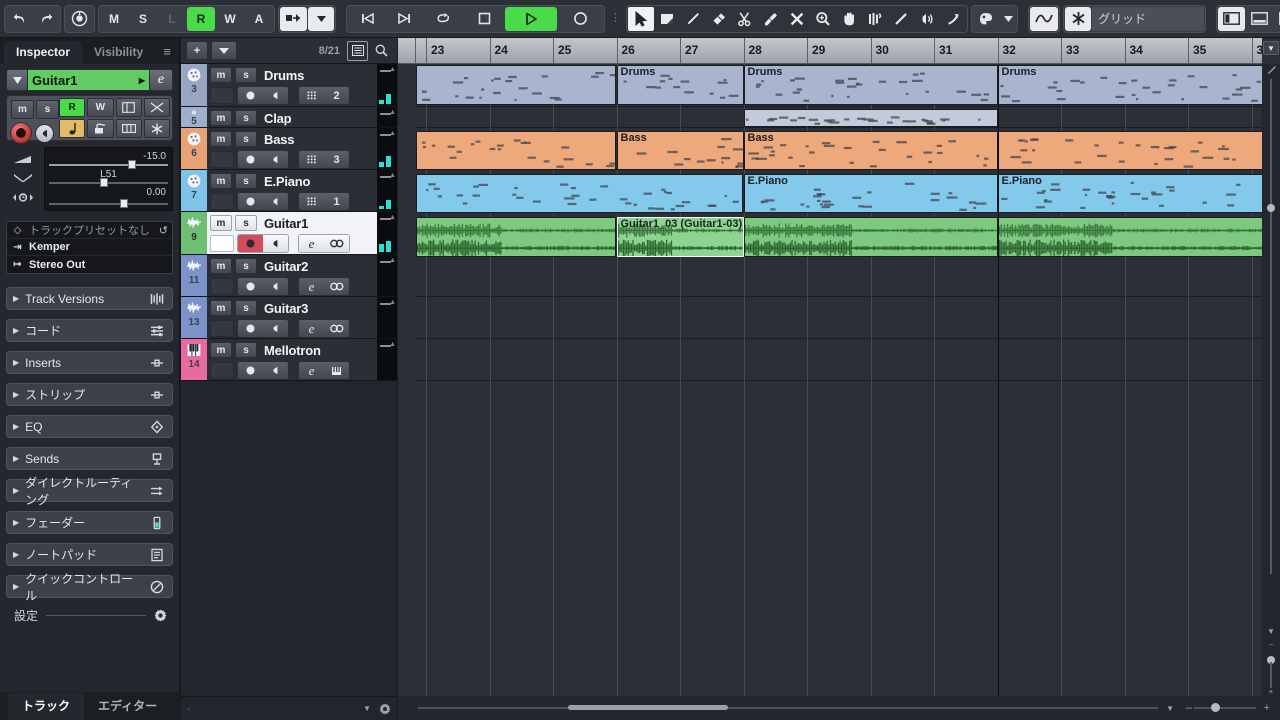 This screenshot has width=1280, height=720. I want to click on color-menu-dropdown, so click(1008, 18).